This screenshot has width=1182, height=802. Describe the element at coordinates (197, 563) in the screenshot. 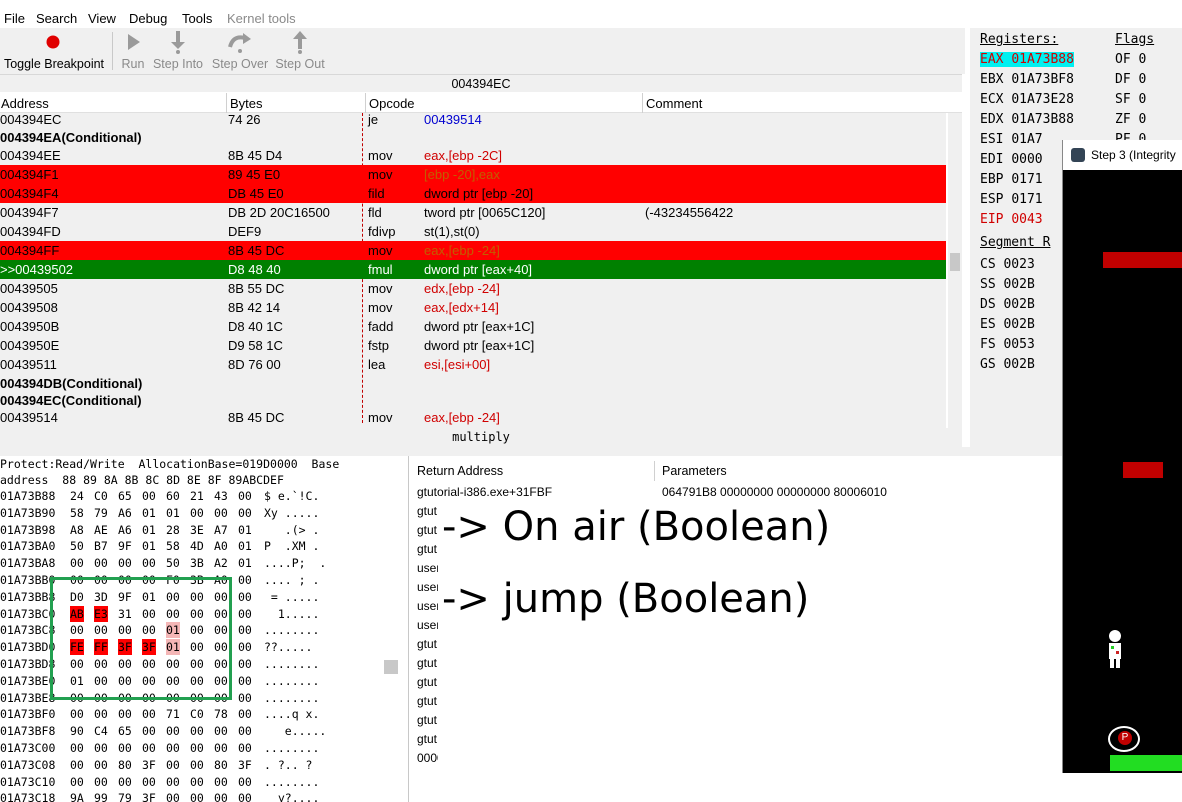

I see `hex-byte: 3B` at that location.